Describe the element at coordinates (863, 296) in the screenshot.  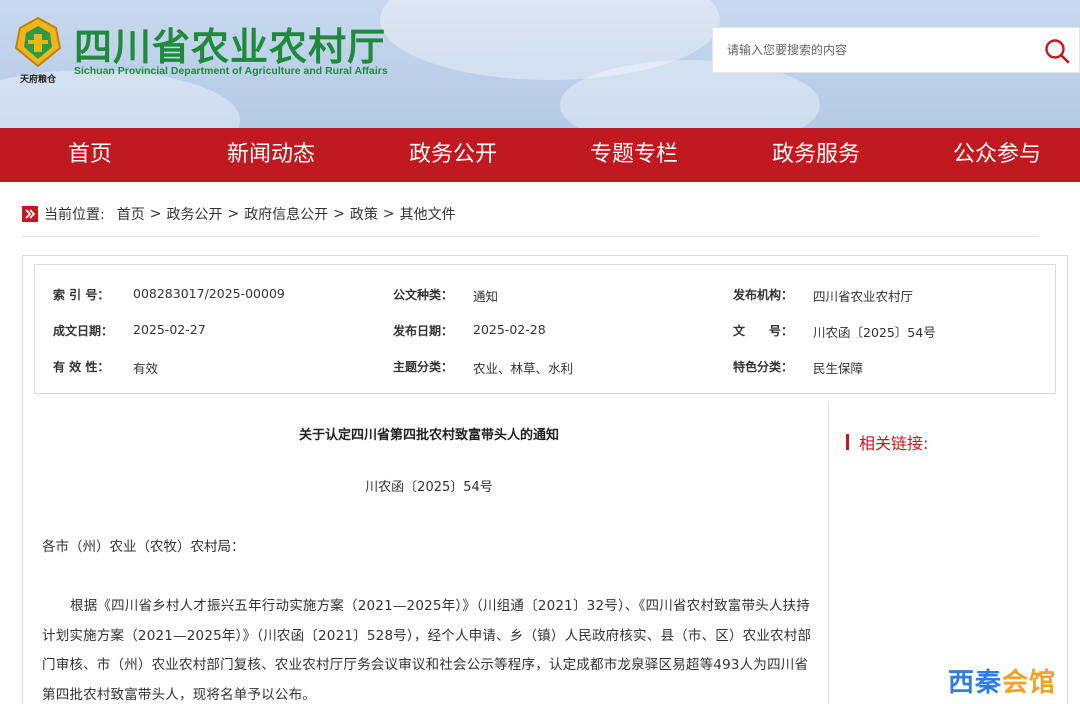
I see `issuer-value: 四川省农业农村厅` at that location.